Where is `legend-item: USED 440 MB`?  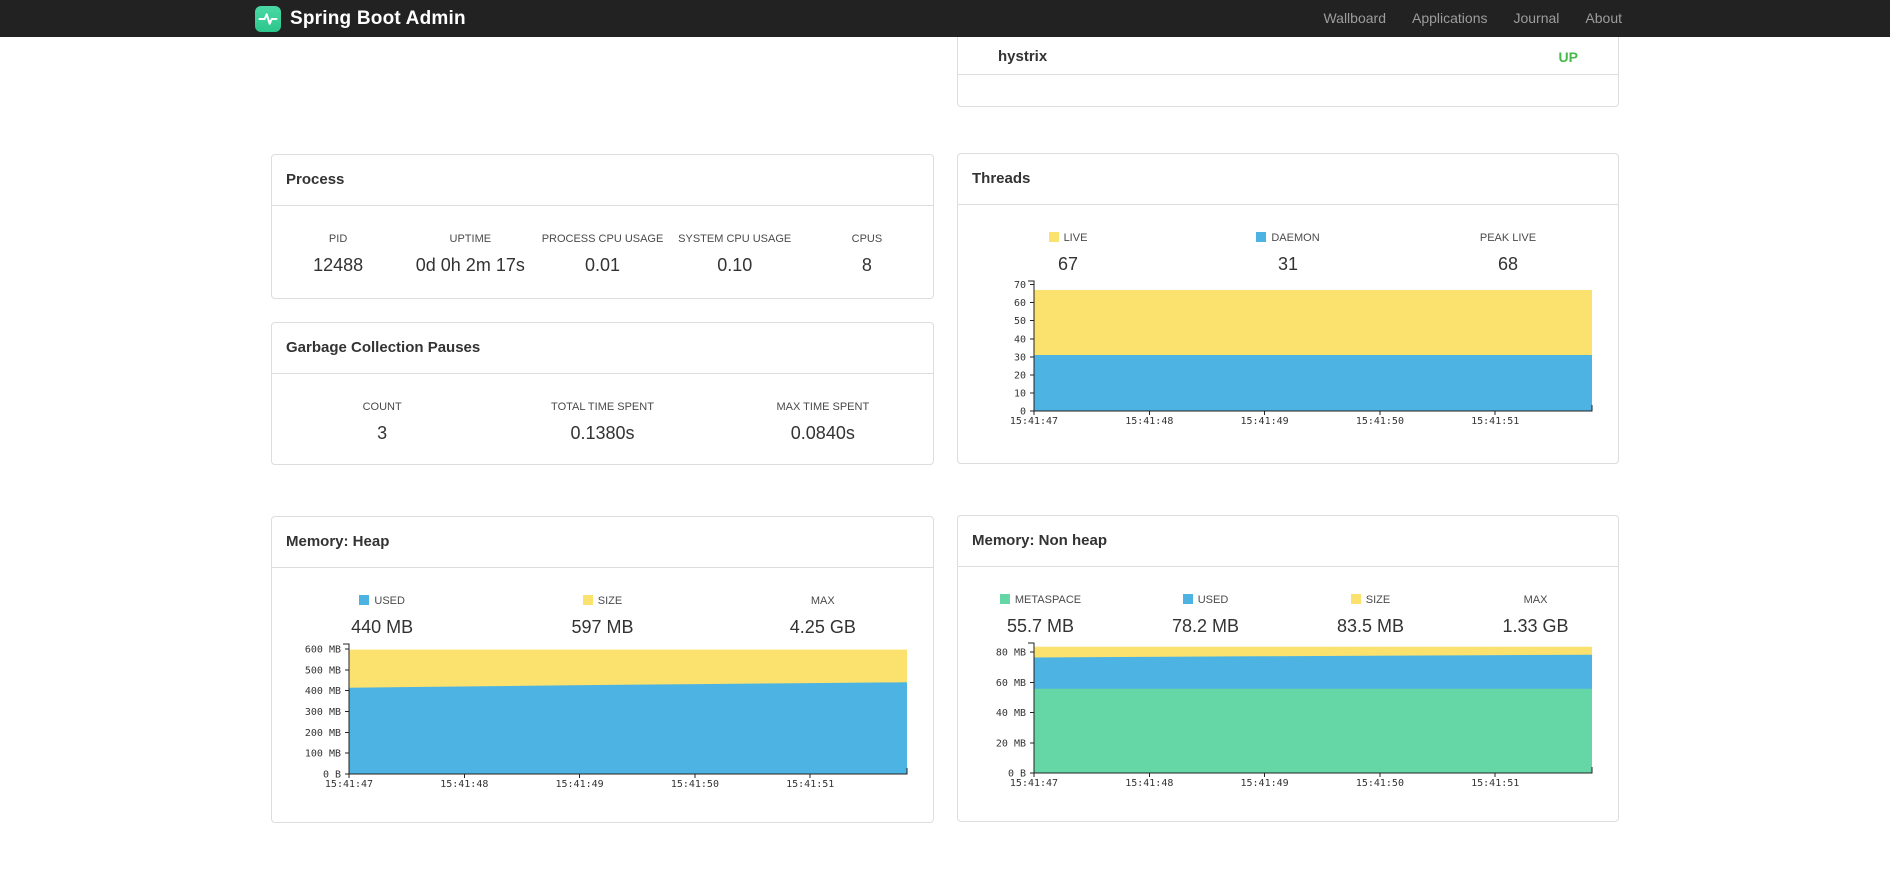
legend-item: USED 440 MB is located at coordinates (382, 616).